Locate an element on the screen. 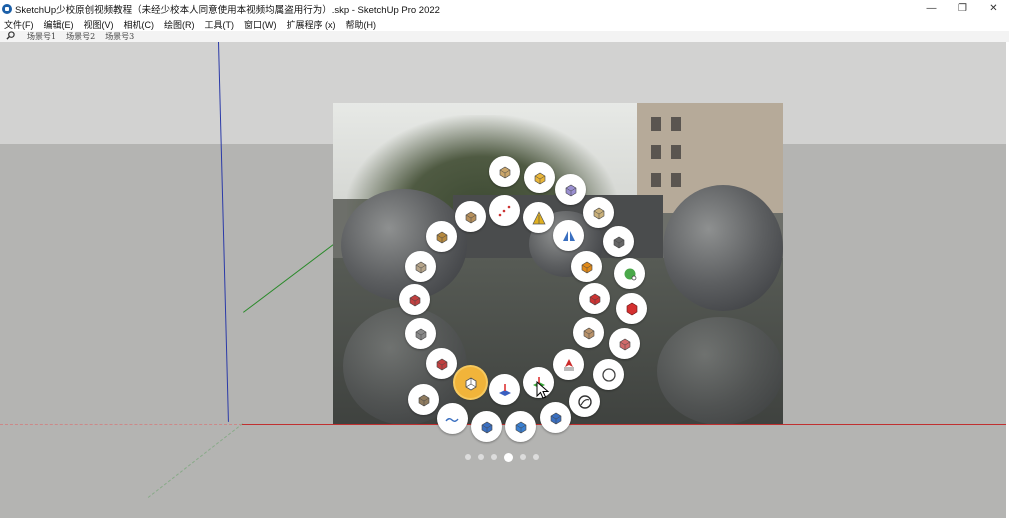 The width and height of the screenshot is (1009, 518). radial-tool-bend-button is located at coordinates (441, 236).